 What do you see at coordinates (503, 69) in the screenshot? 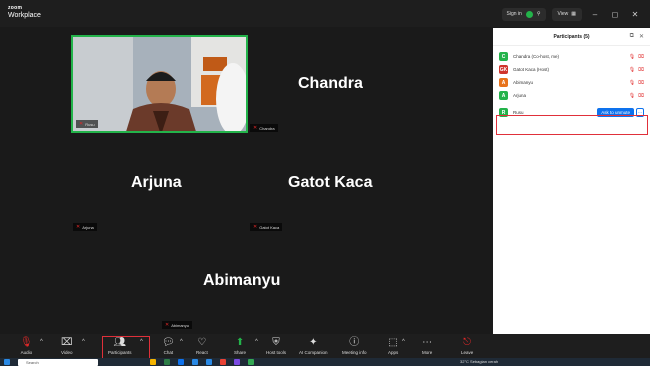
I see `avatar: GK` at bounding box center [503, 69].